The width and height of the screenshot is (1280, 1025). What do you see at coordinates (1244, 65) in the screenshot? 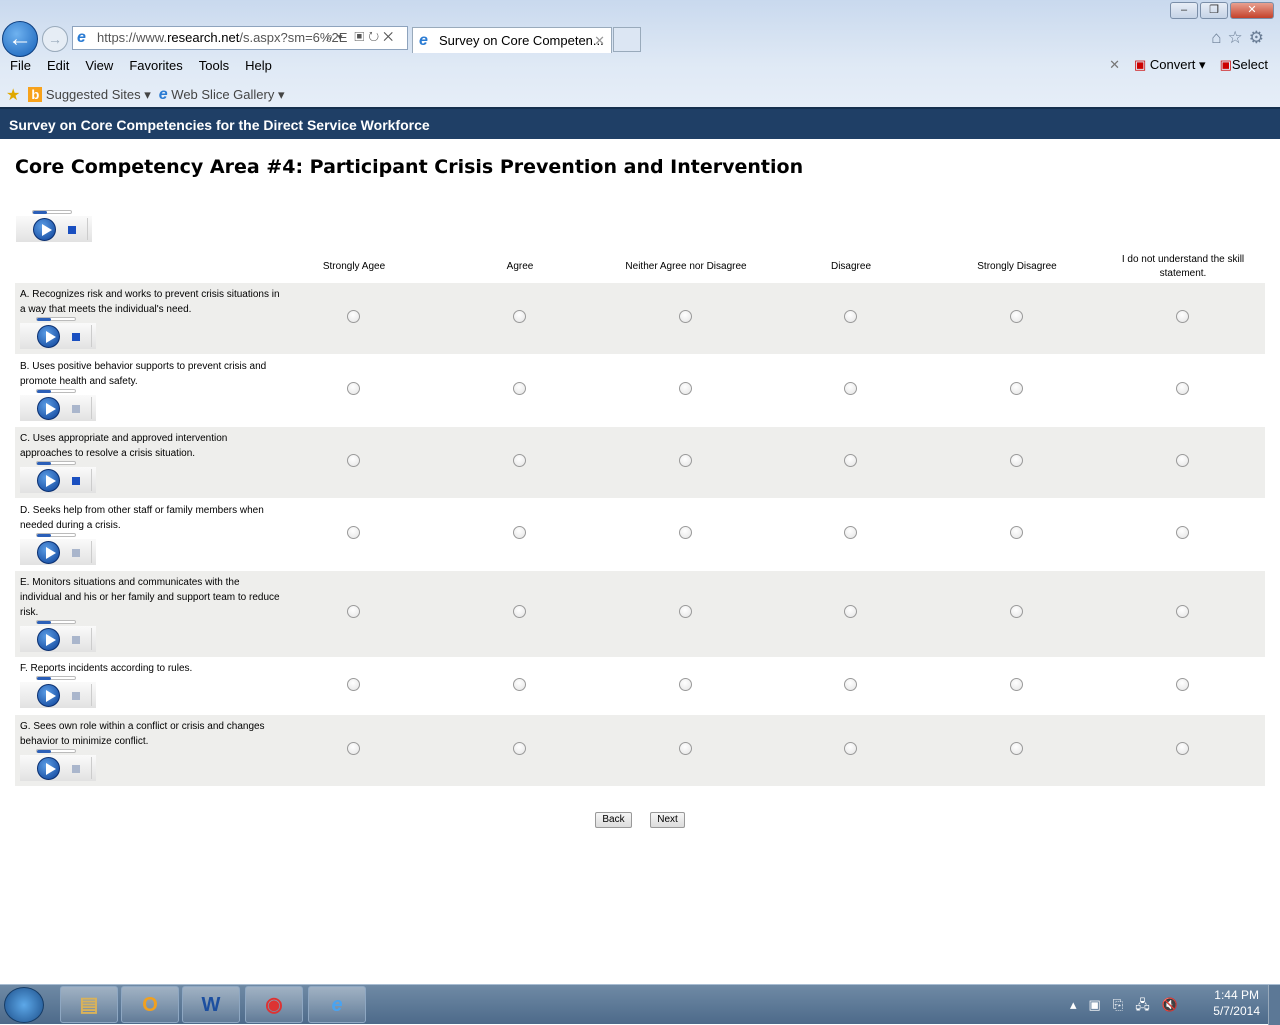
I see `select-button: ▣Select` at bounding box center [1244, 65].